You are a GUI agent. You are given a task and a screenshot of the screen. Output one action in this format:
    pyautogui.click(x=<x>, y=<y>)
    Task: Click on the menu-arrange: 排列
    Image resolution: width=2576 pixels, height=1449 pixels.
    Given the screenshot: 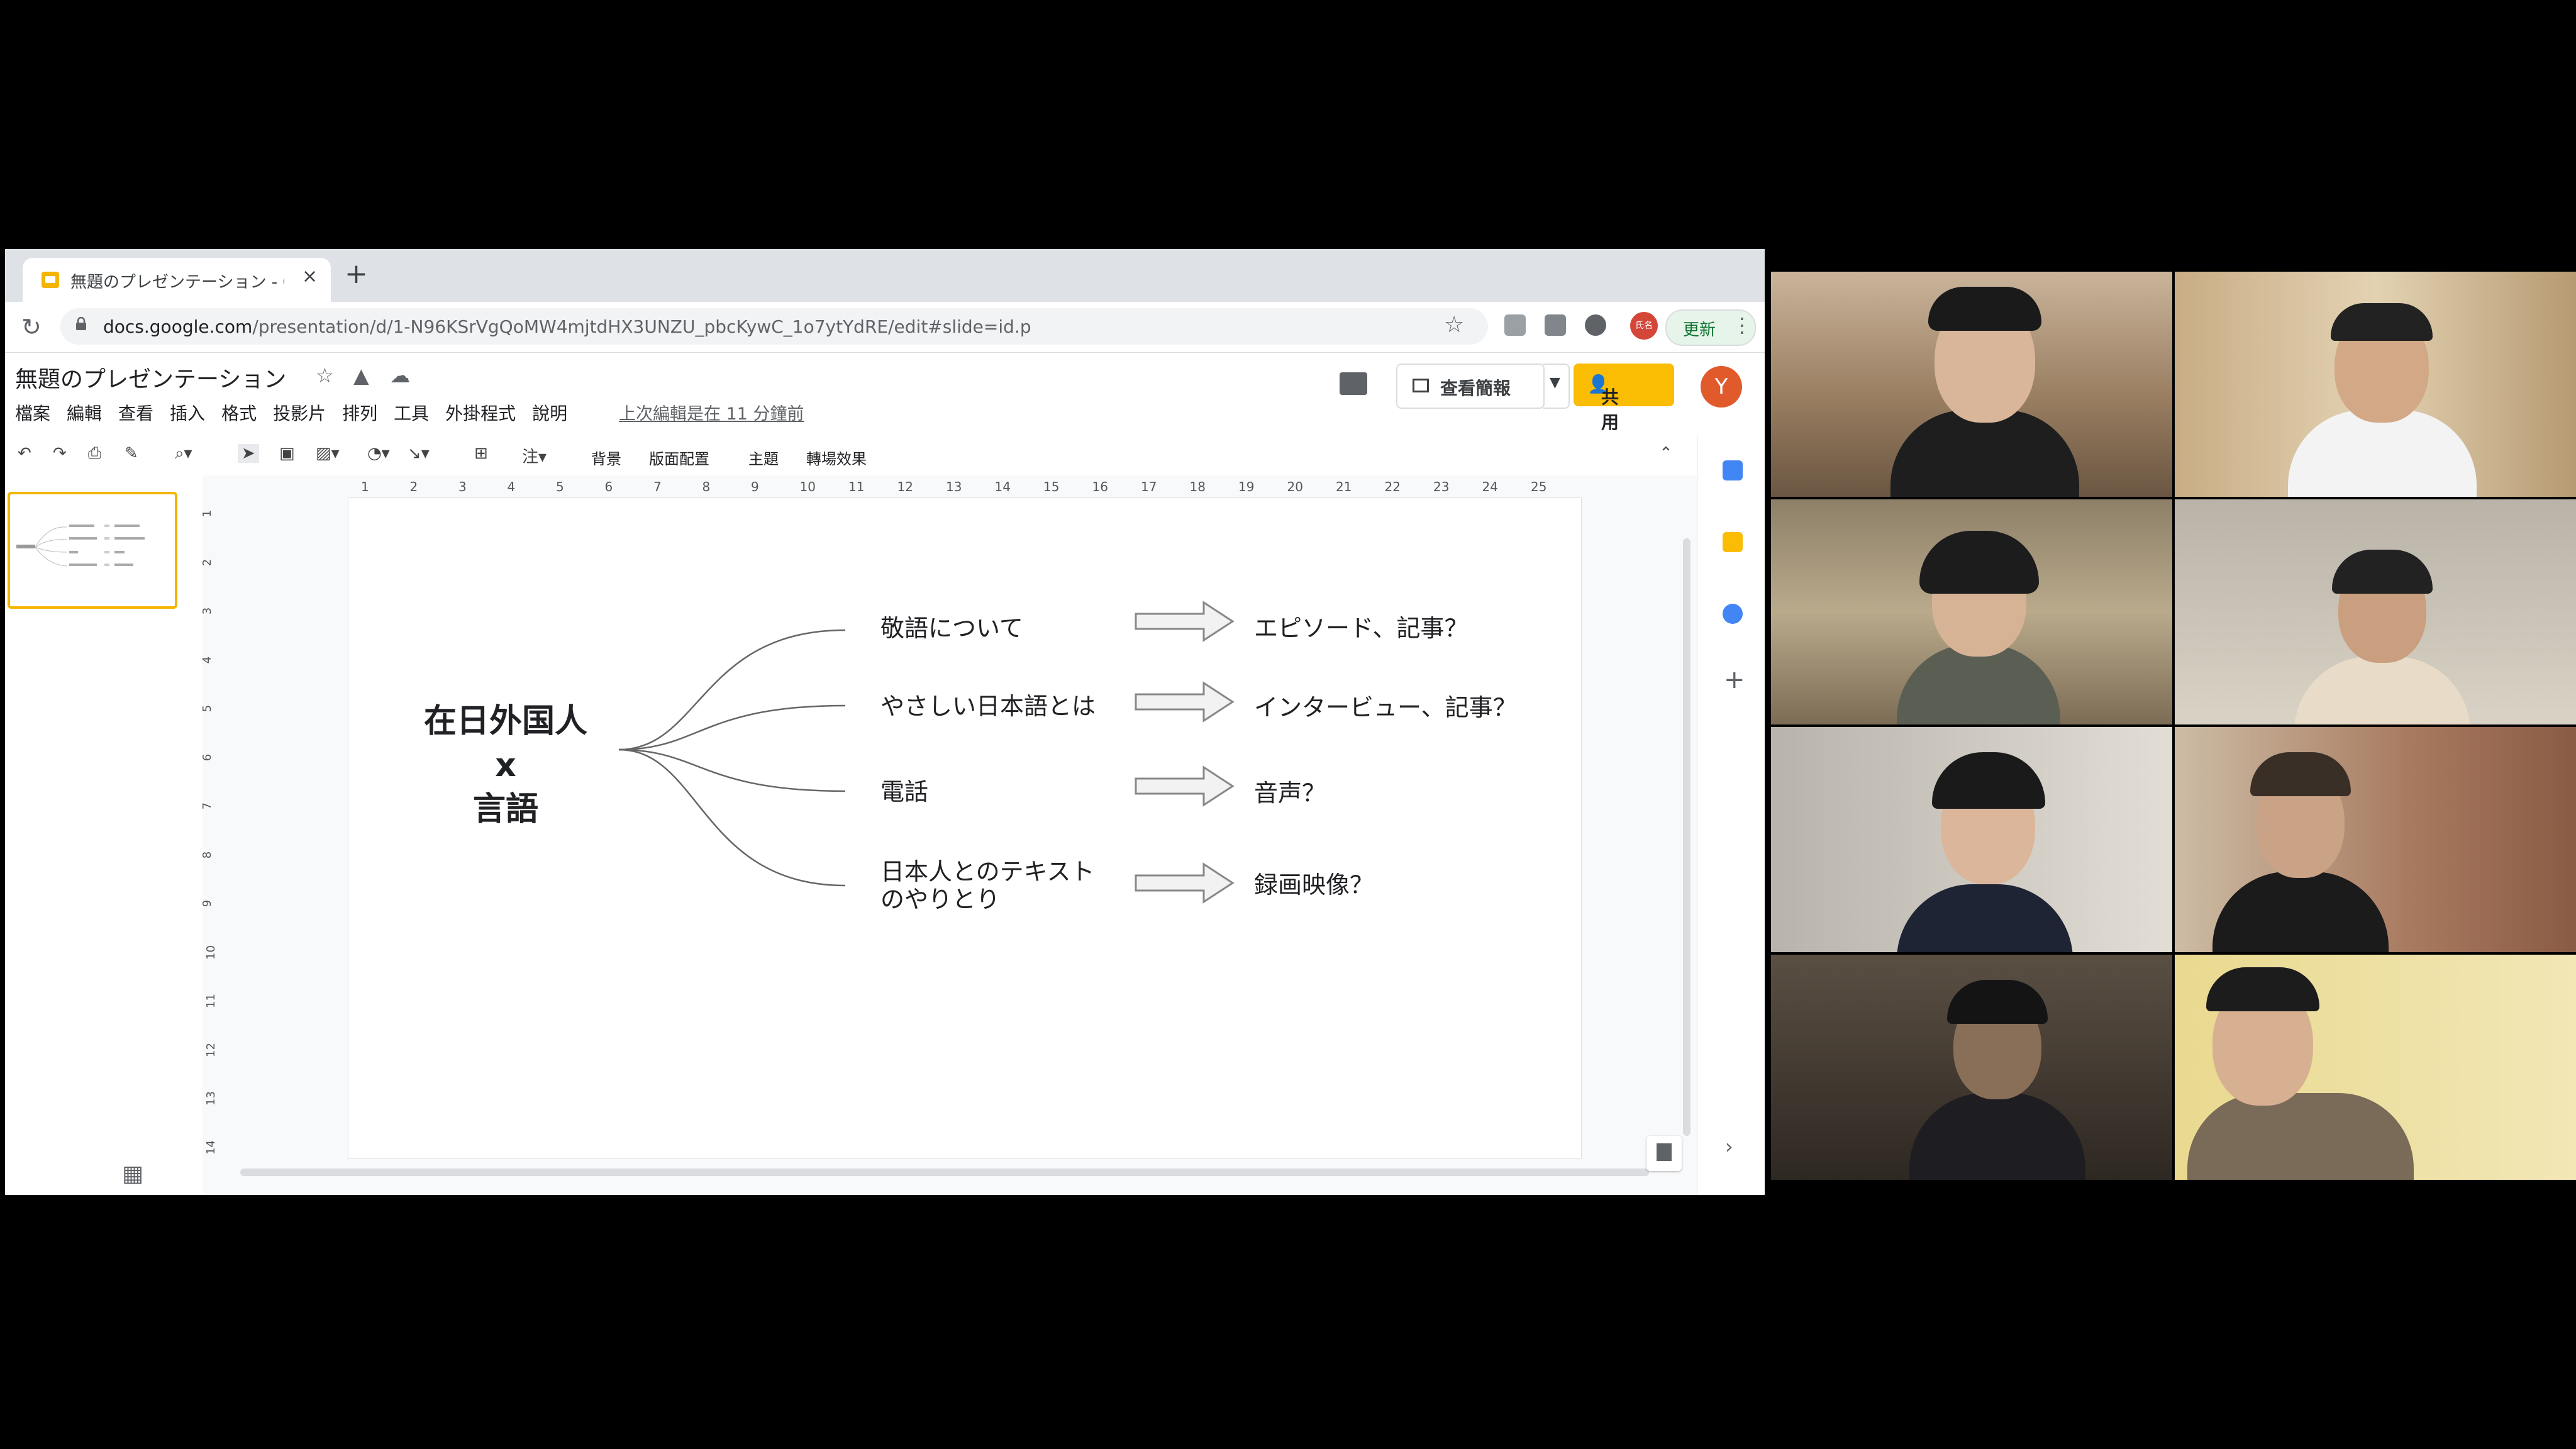 What is the action you would take?
    pyautogui.click(x=359, y=412)
    